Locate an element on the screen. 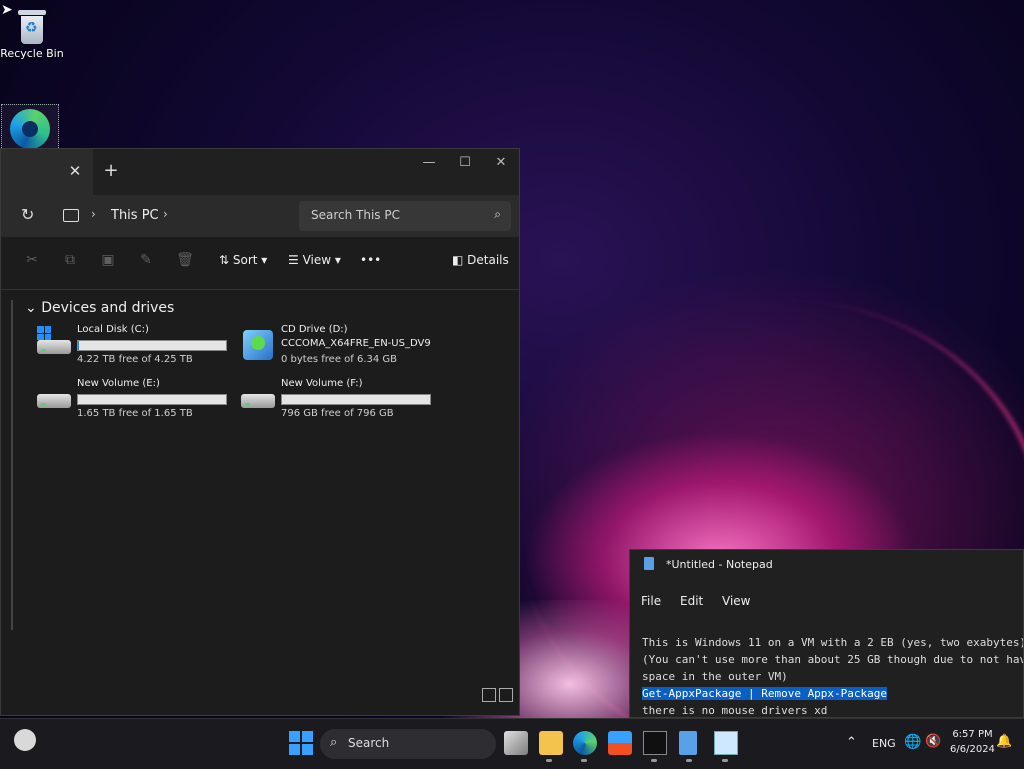  drive-name: New Volume (F:) is located at coordinates (322, 383).